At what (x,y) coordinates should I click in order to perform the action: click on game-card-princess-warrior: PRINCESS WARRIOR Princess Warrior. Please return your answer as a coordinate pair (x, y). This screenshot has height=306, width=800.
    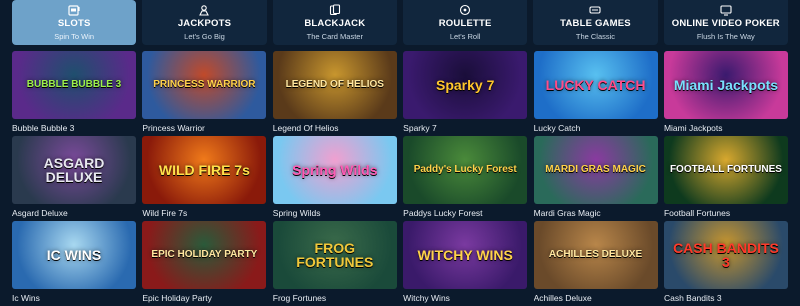
    Looking at the image, I should click on (204, 93).